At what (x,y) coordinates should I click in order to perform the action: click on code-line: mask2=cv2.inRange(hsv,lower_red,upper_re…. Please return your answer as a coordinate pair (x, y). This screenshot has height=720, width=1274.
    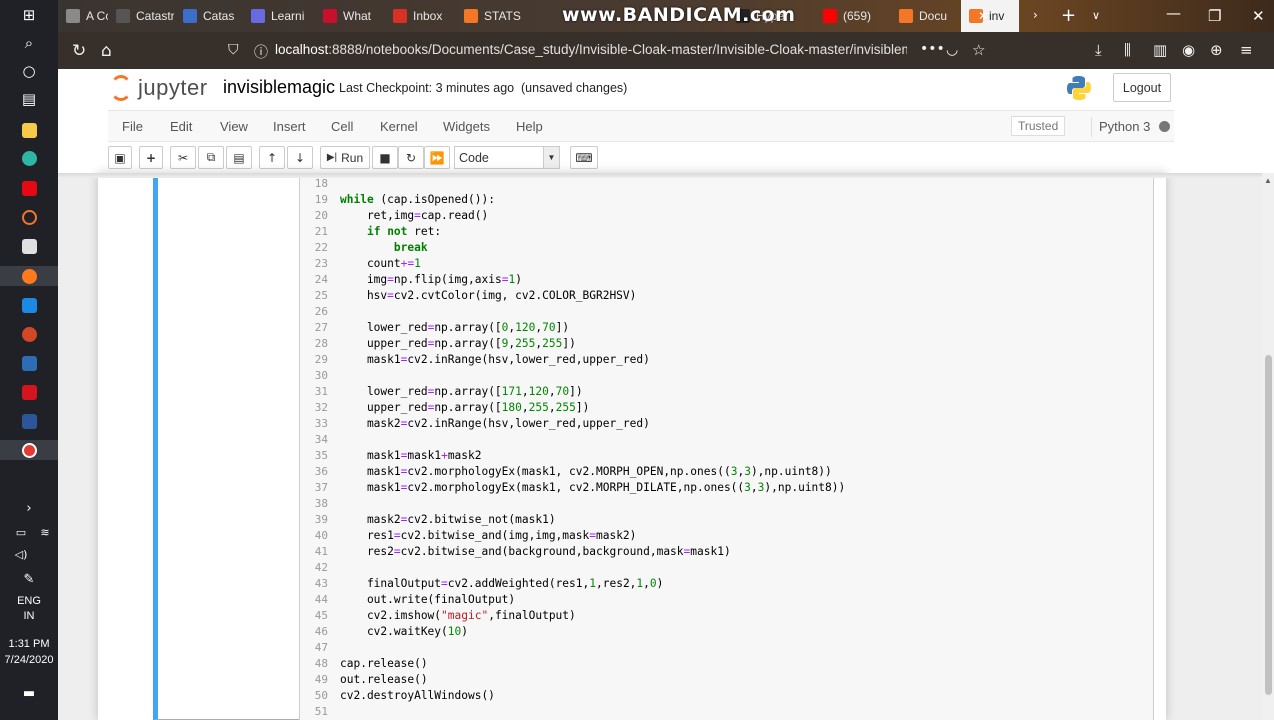
    Looking at the image, I should click on (495, 424).